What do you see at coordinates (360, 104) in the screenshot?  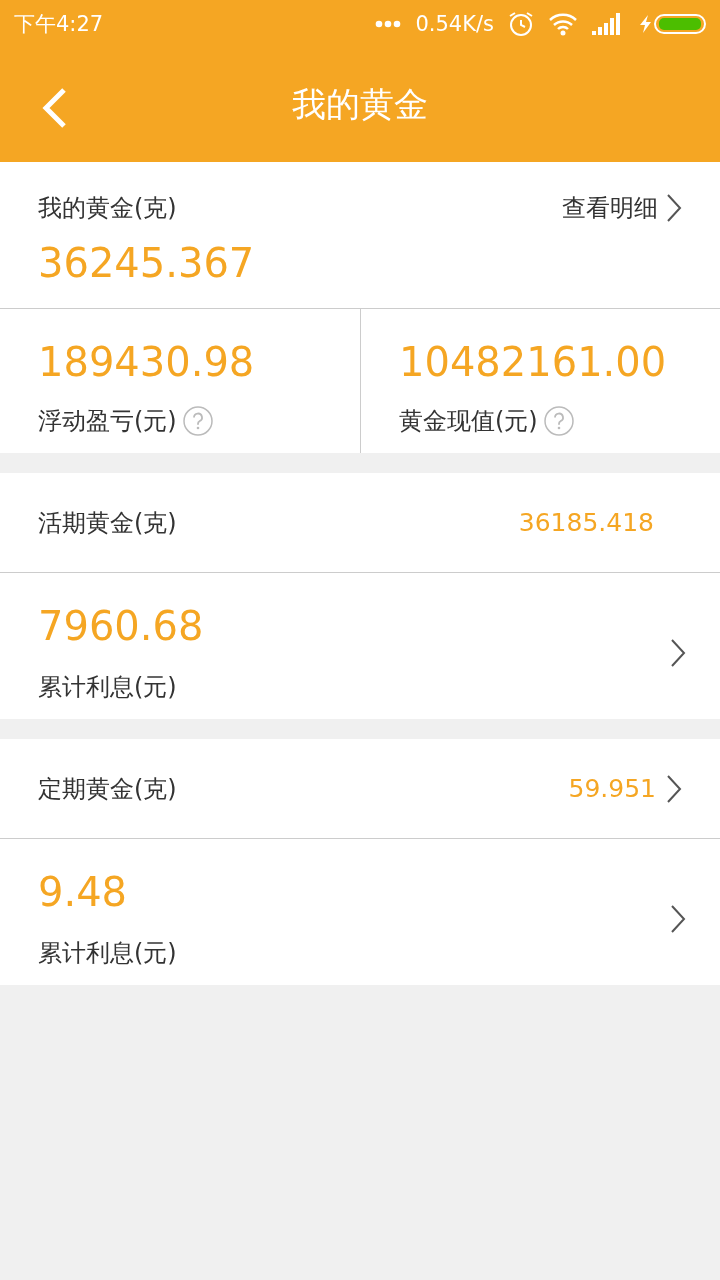 I see `page-title: 我的黄金` at bounding box center [360, 104].